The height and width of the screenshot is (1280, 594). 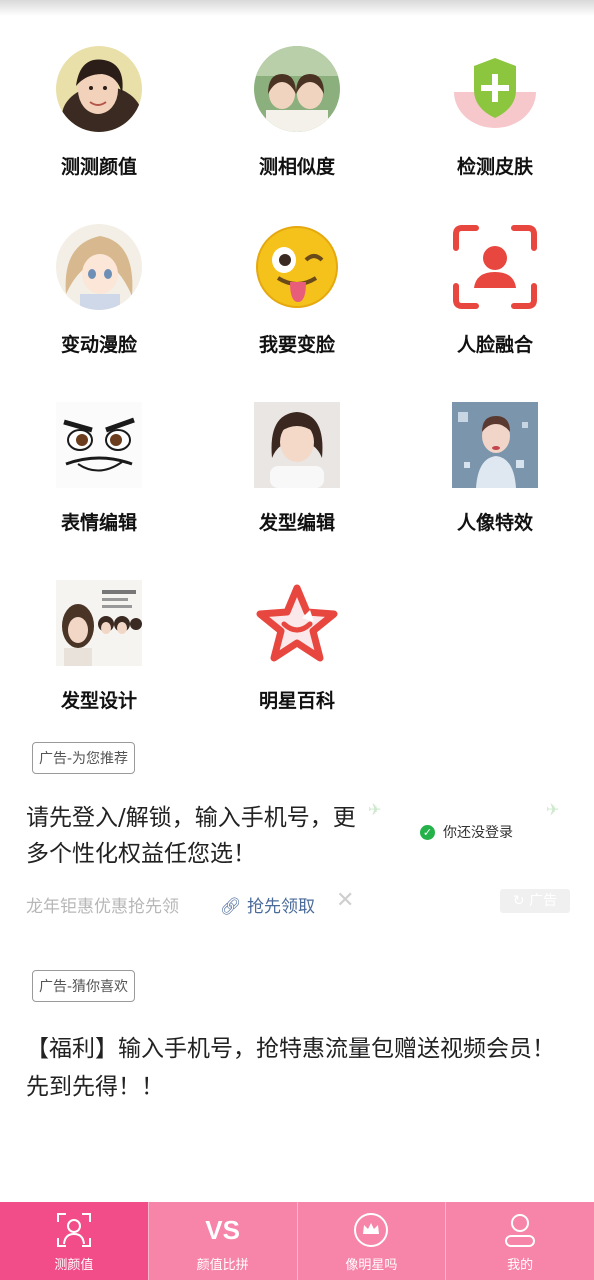 What do you see at coordinates (99, 445) in the screenshot?
I see `cartoon-eyes-face-icon` at bounding box center [99, 445].